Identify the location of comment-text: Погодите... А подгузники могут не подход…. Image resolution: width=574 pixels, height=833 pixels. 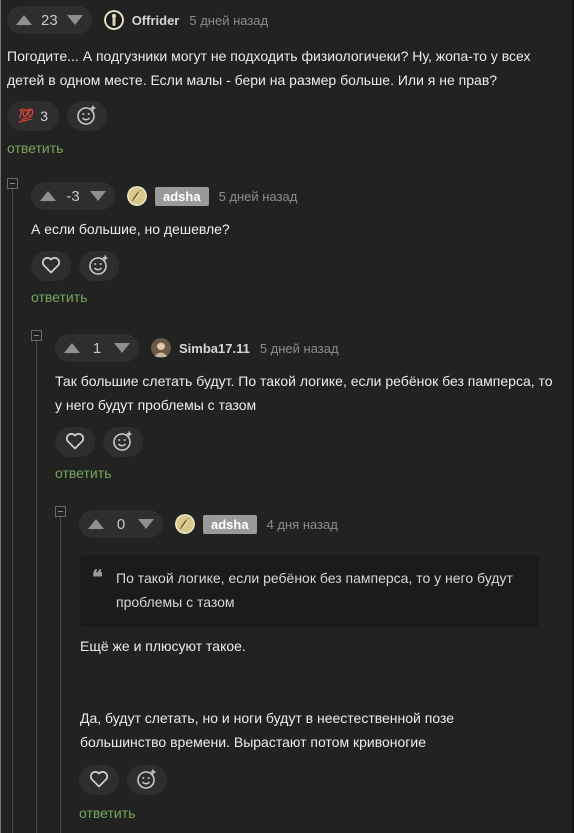
(269, 68).